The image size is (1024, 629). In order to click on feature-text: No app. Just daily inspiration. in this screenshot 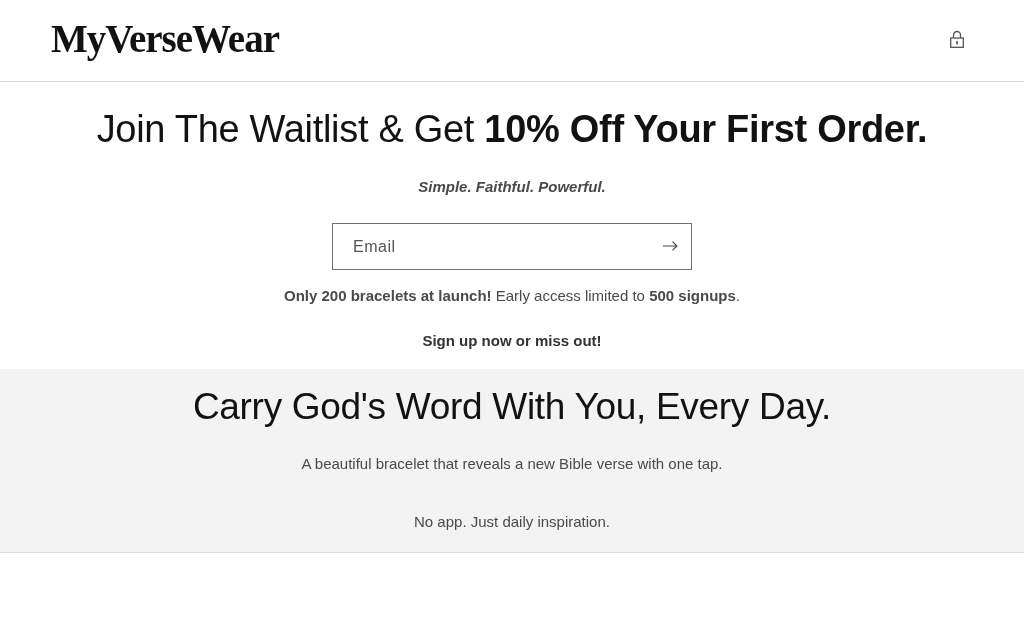, I will do `click(512, 522)`.